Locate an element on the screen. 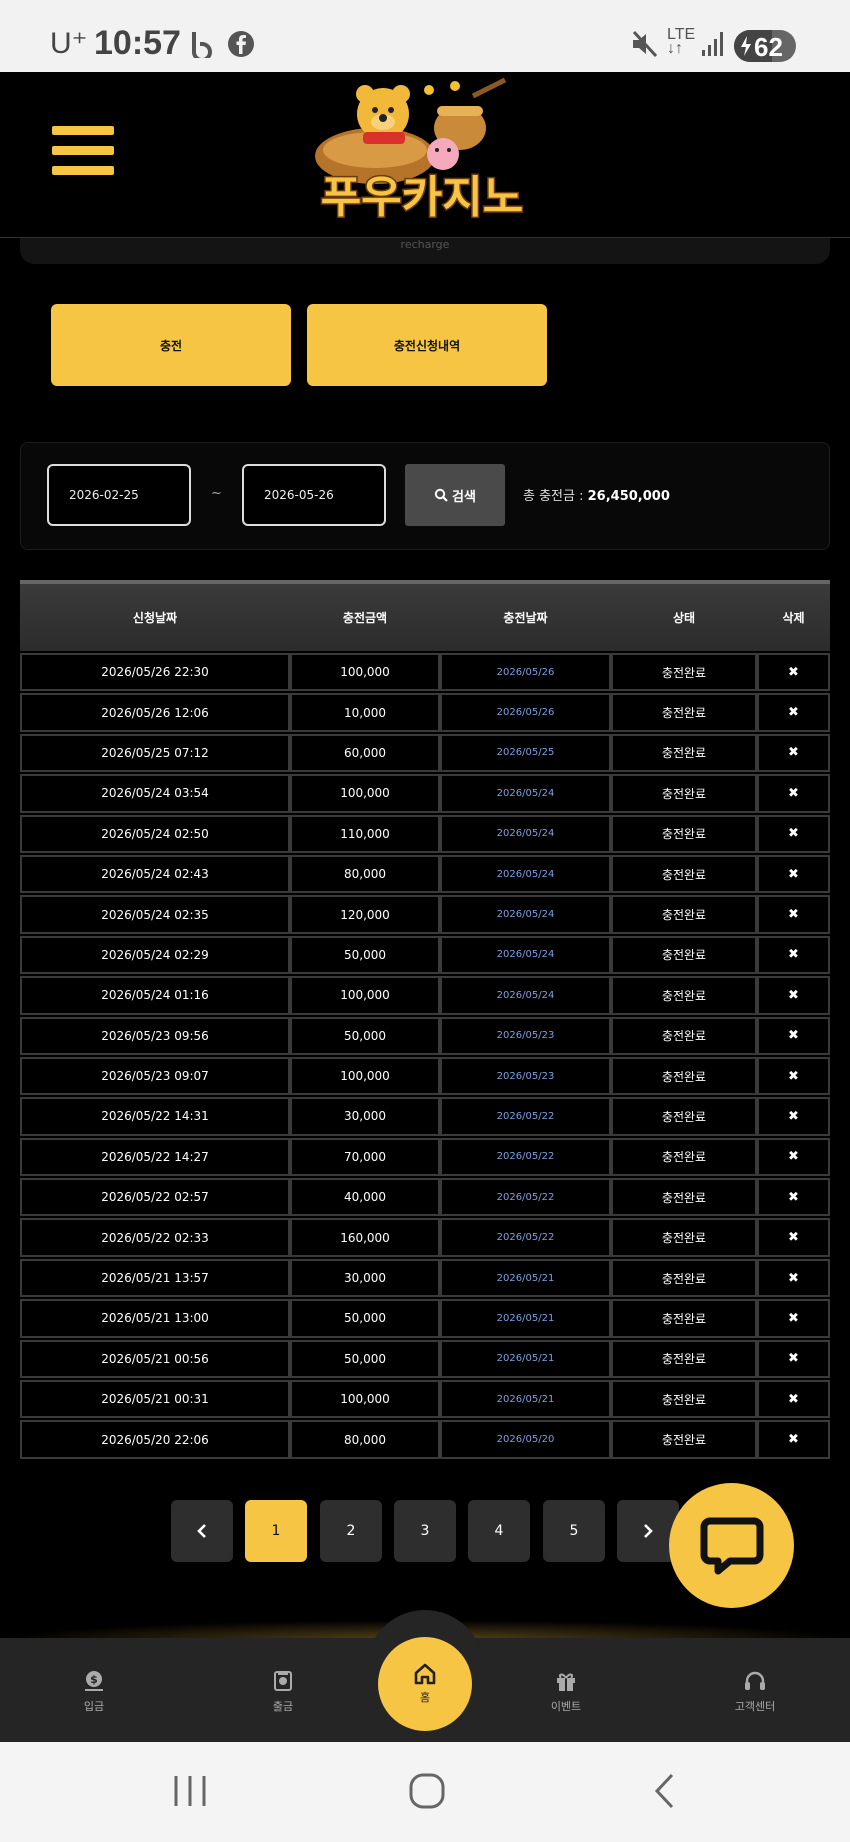 This screenshot has height=1842, width=850. casino-logo: 푸우카지노 is located at coordinates (422, 152).